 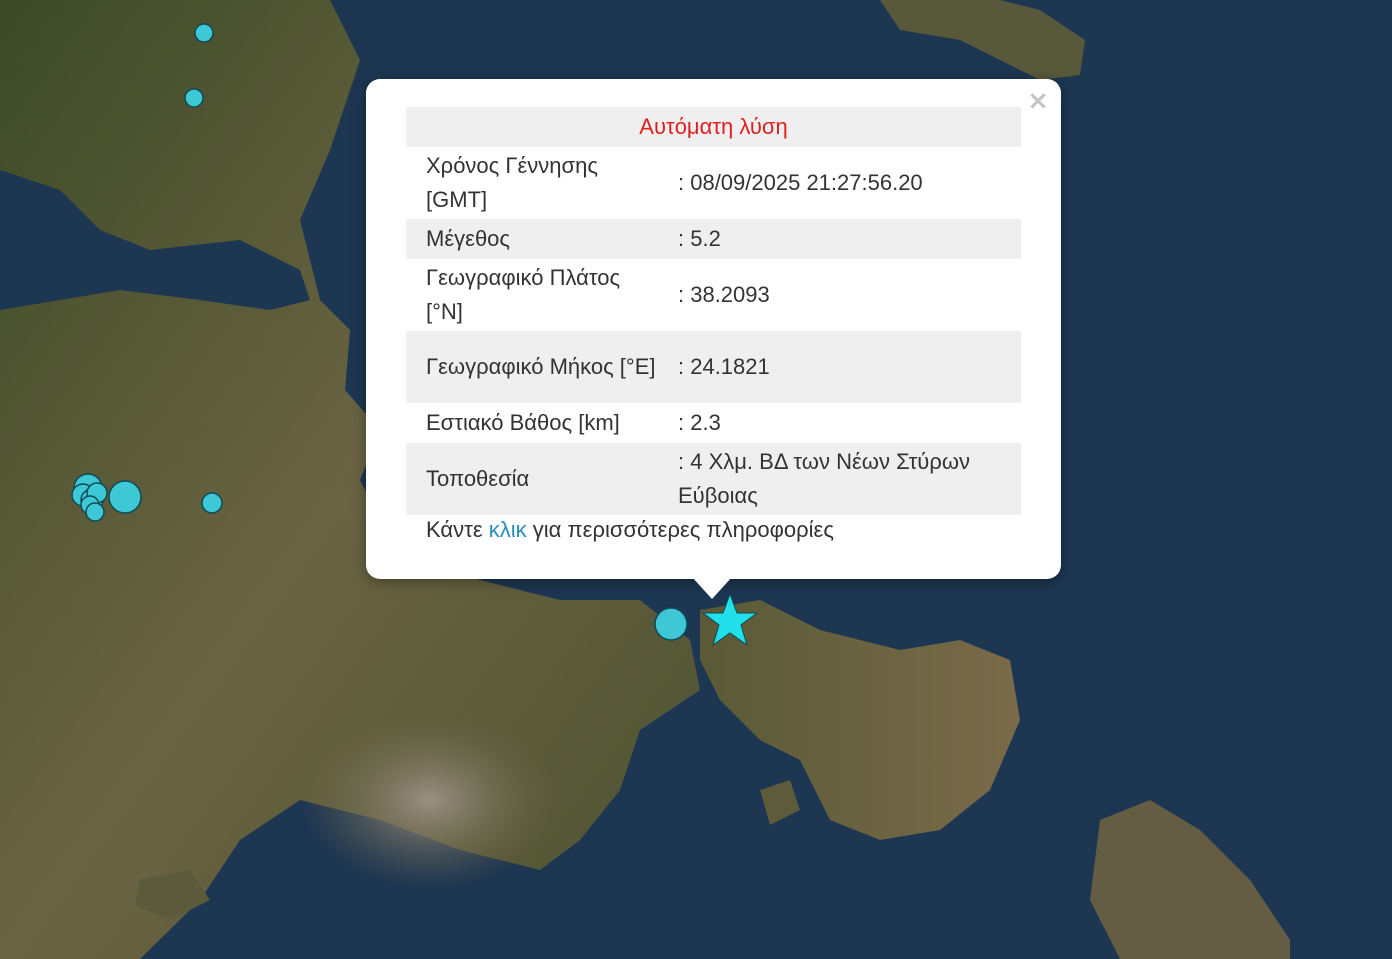 What do you see at coordinates (523, 294) in the screenshot?
I see `row-label: Γεωγραφικό Πλάτος [°N]` at bounding box center [523, 294].